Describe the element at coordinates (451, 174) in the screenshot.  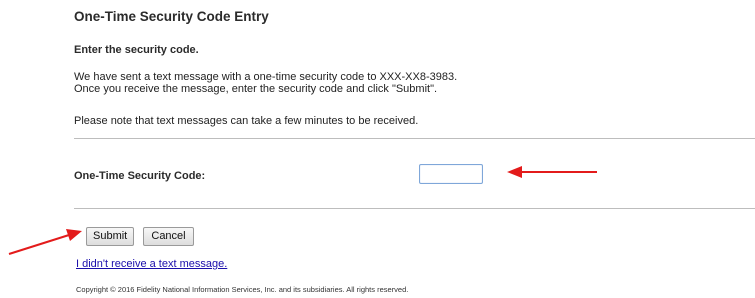
I see `security-code-input` at that location.